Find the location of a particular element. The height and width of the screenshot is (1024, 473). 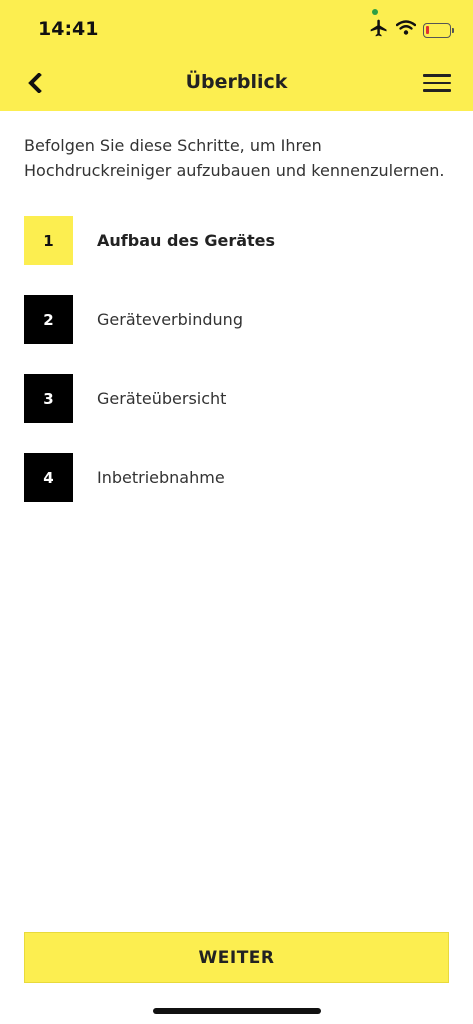

step-label: Geräteverbindung is located at coordinates (170, 319).